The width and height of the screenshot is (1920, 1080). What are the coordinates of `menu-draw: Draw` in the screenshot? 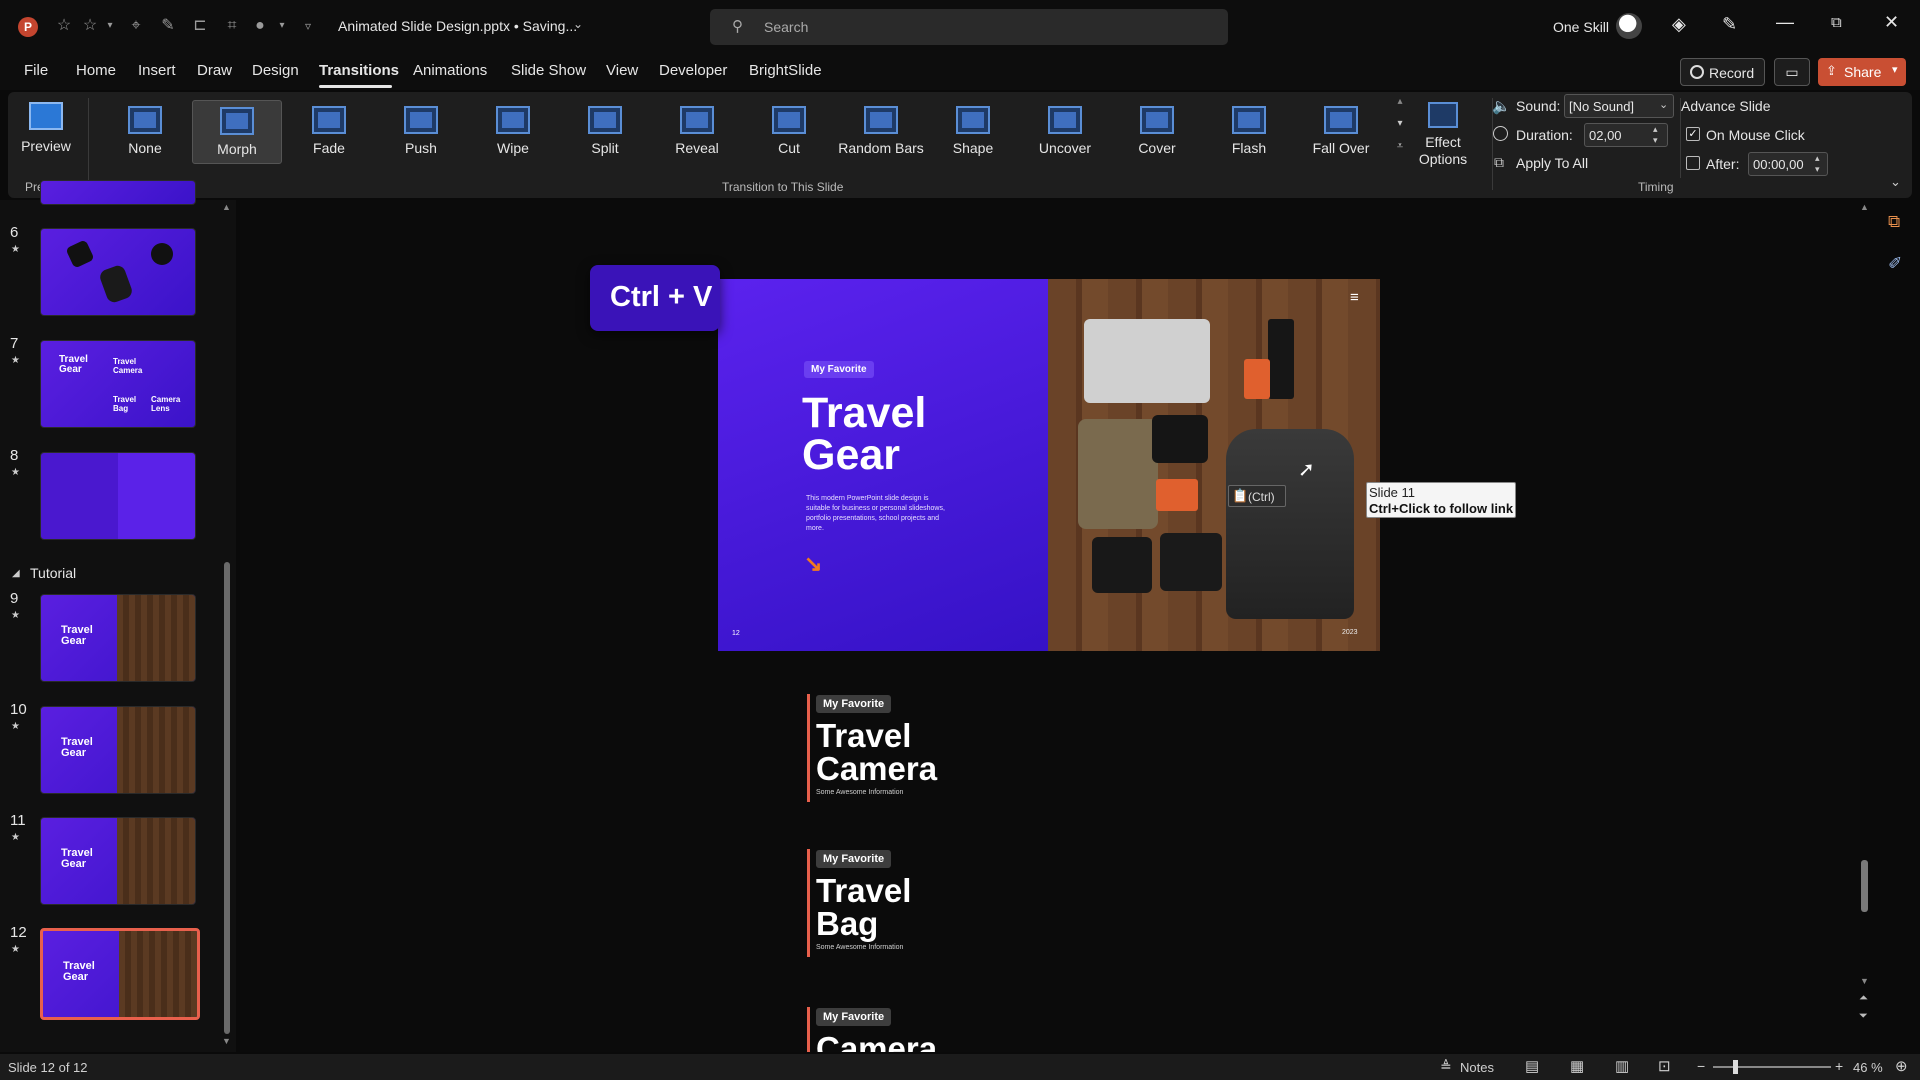 It's located at (214, 70).